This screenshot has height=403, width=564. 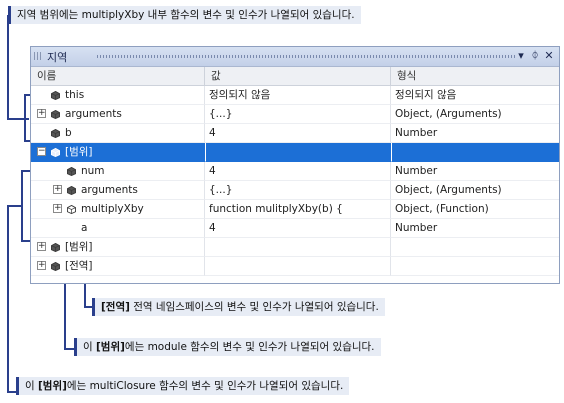 What do you see at coordinates (112, 209) in the screenshot?
I see `variable-name: multiplyXby` at bounding box center [112, 209].